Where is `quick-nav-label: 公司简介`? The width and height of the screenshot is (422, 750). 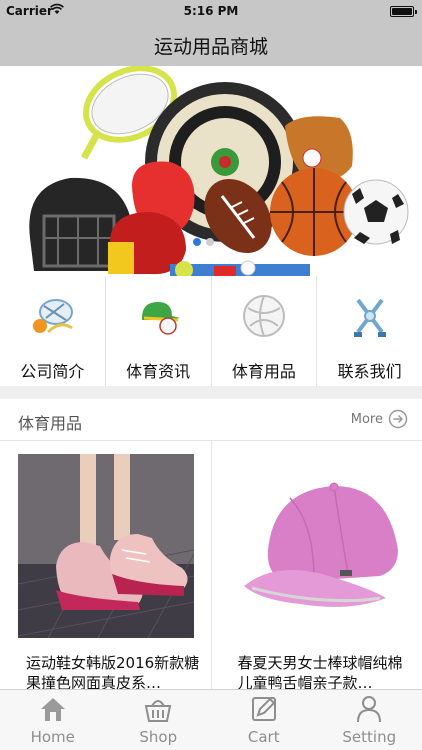 quick-nav-label: 公司简介 is located at coordinates (52, 371).